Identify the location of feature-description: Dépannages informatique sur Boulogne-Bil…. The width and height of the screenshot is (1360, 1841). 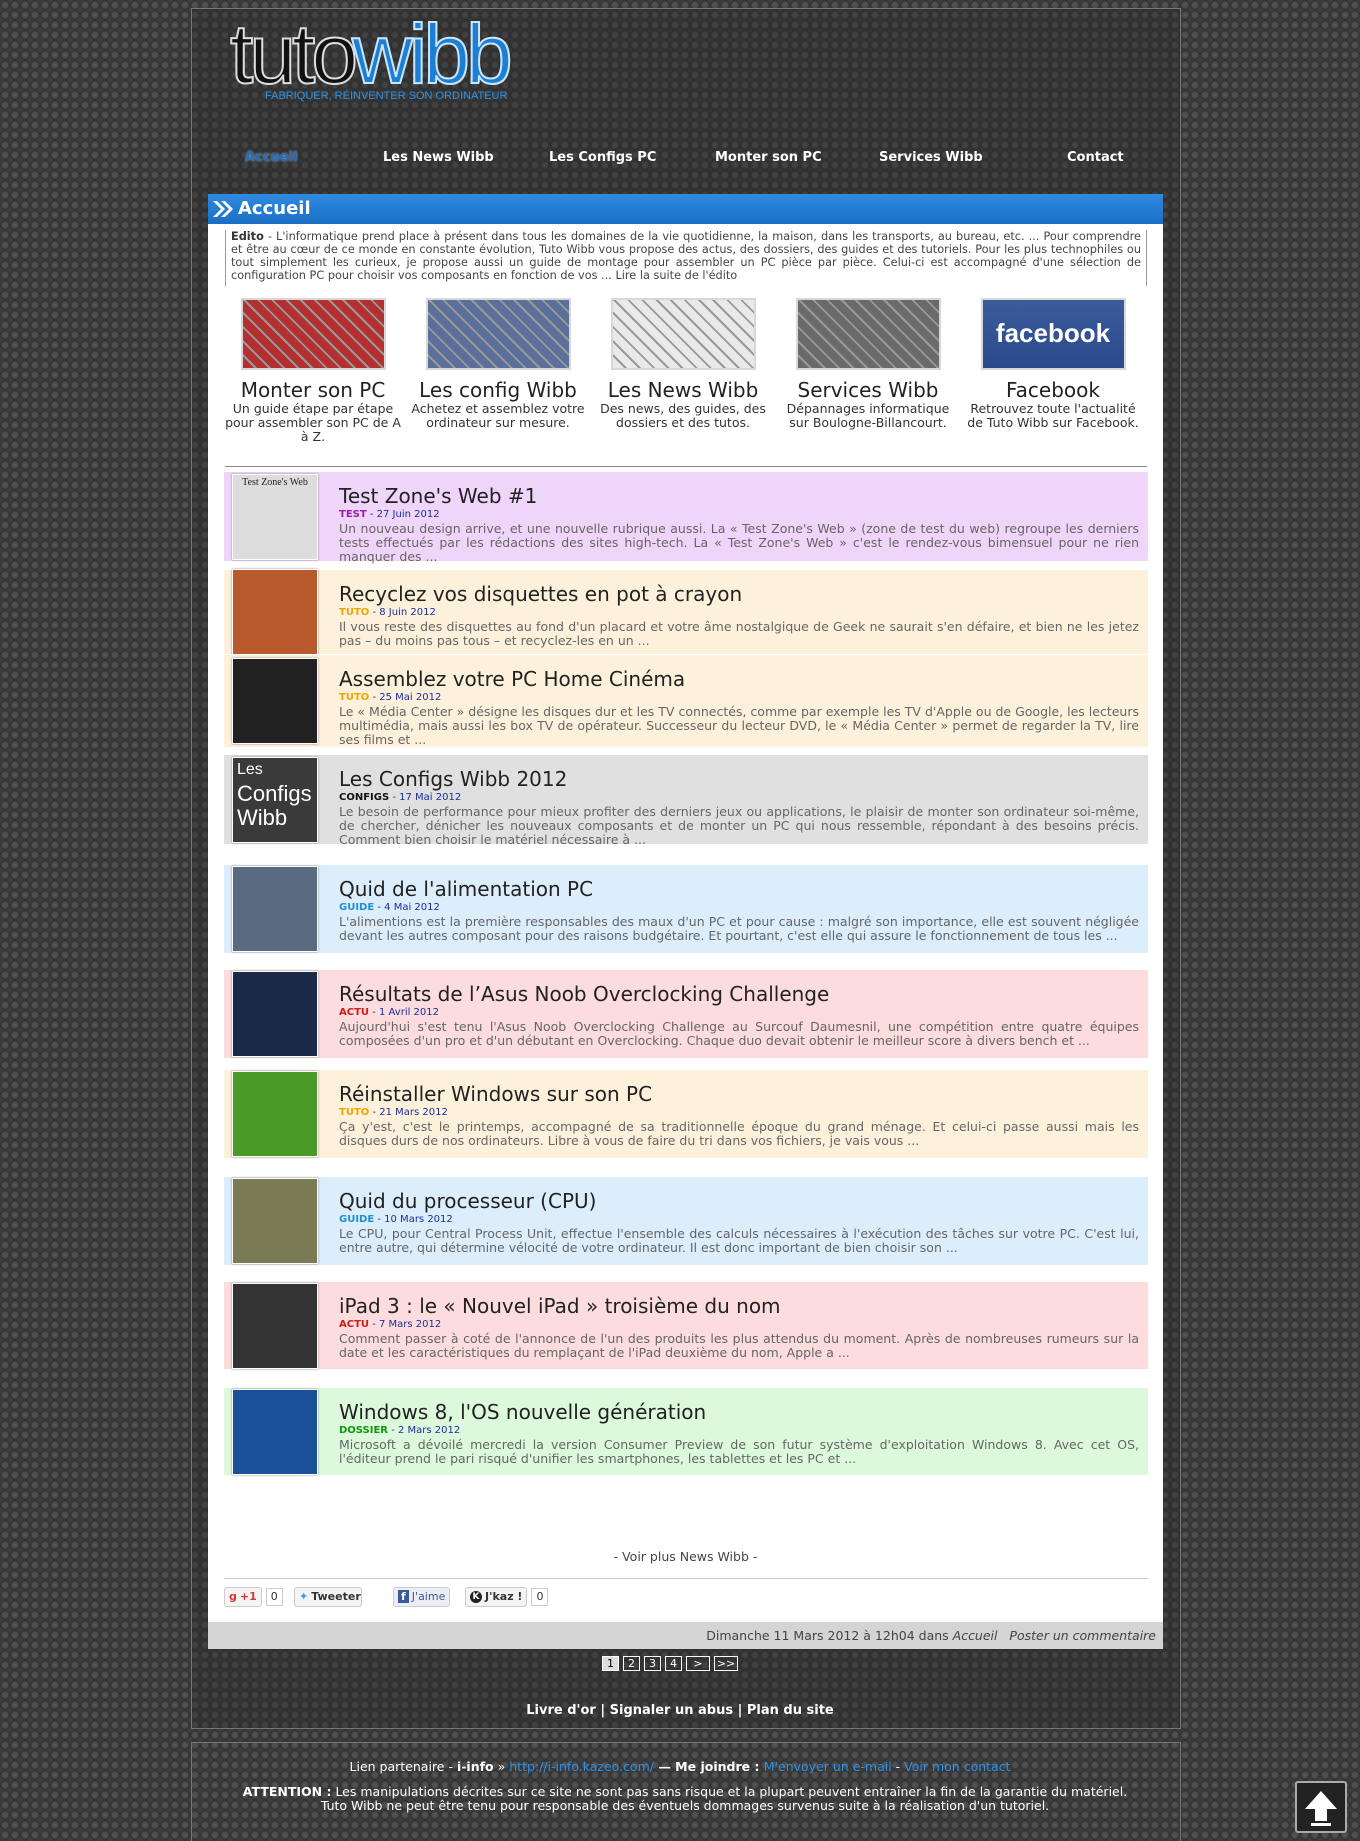
(868, 415).